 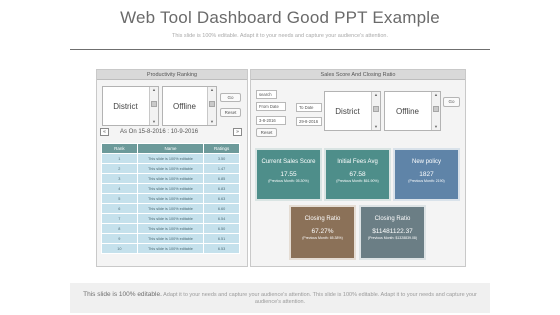 I want to click on slide-title: Web Tool Dashboard Good PPT Example, so click(x=280, y=17).